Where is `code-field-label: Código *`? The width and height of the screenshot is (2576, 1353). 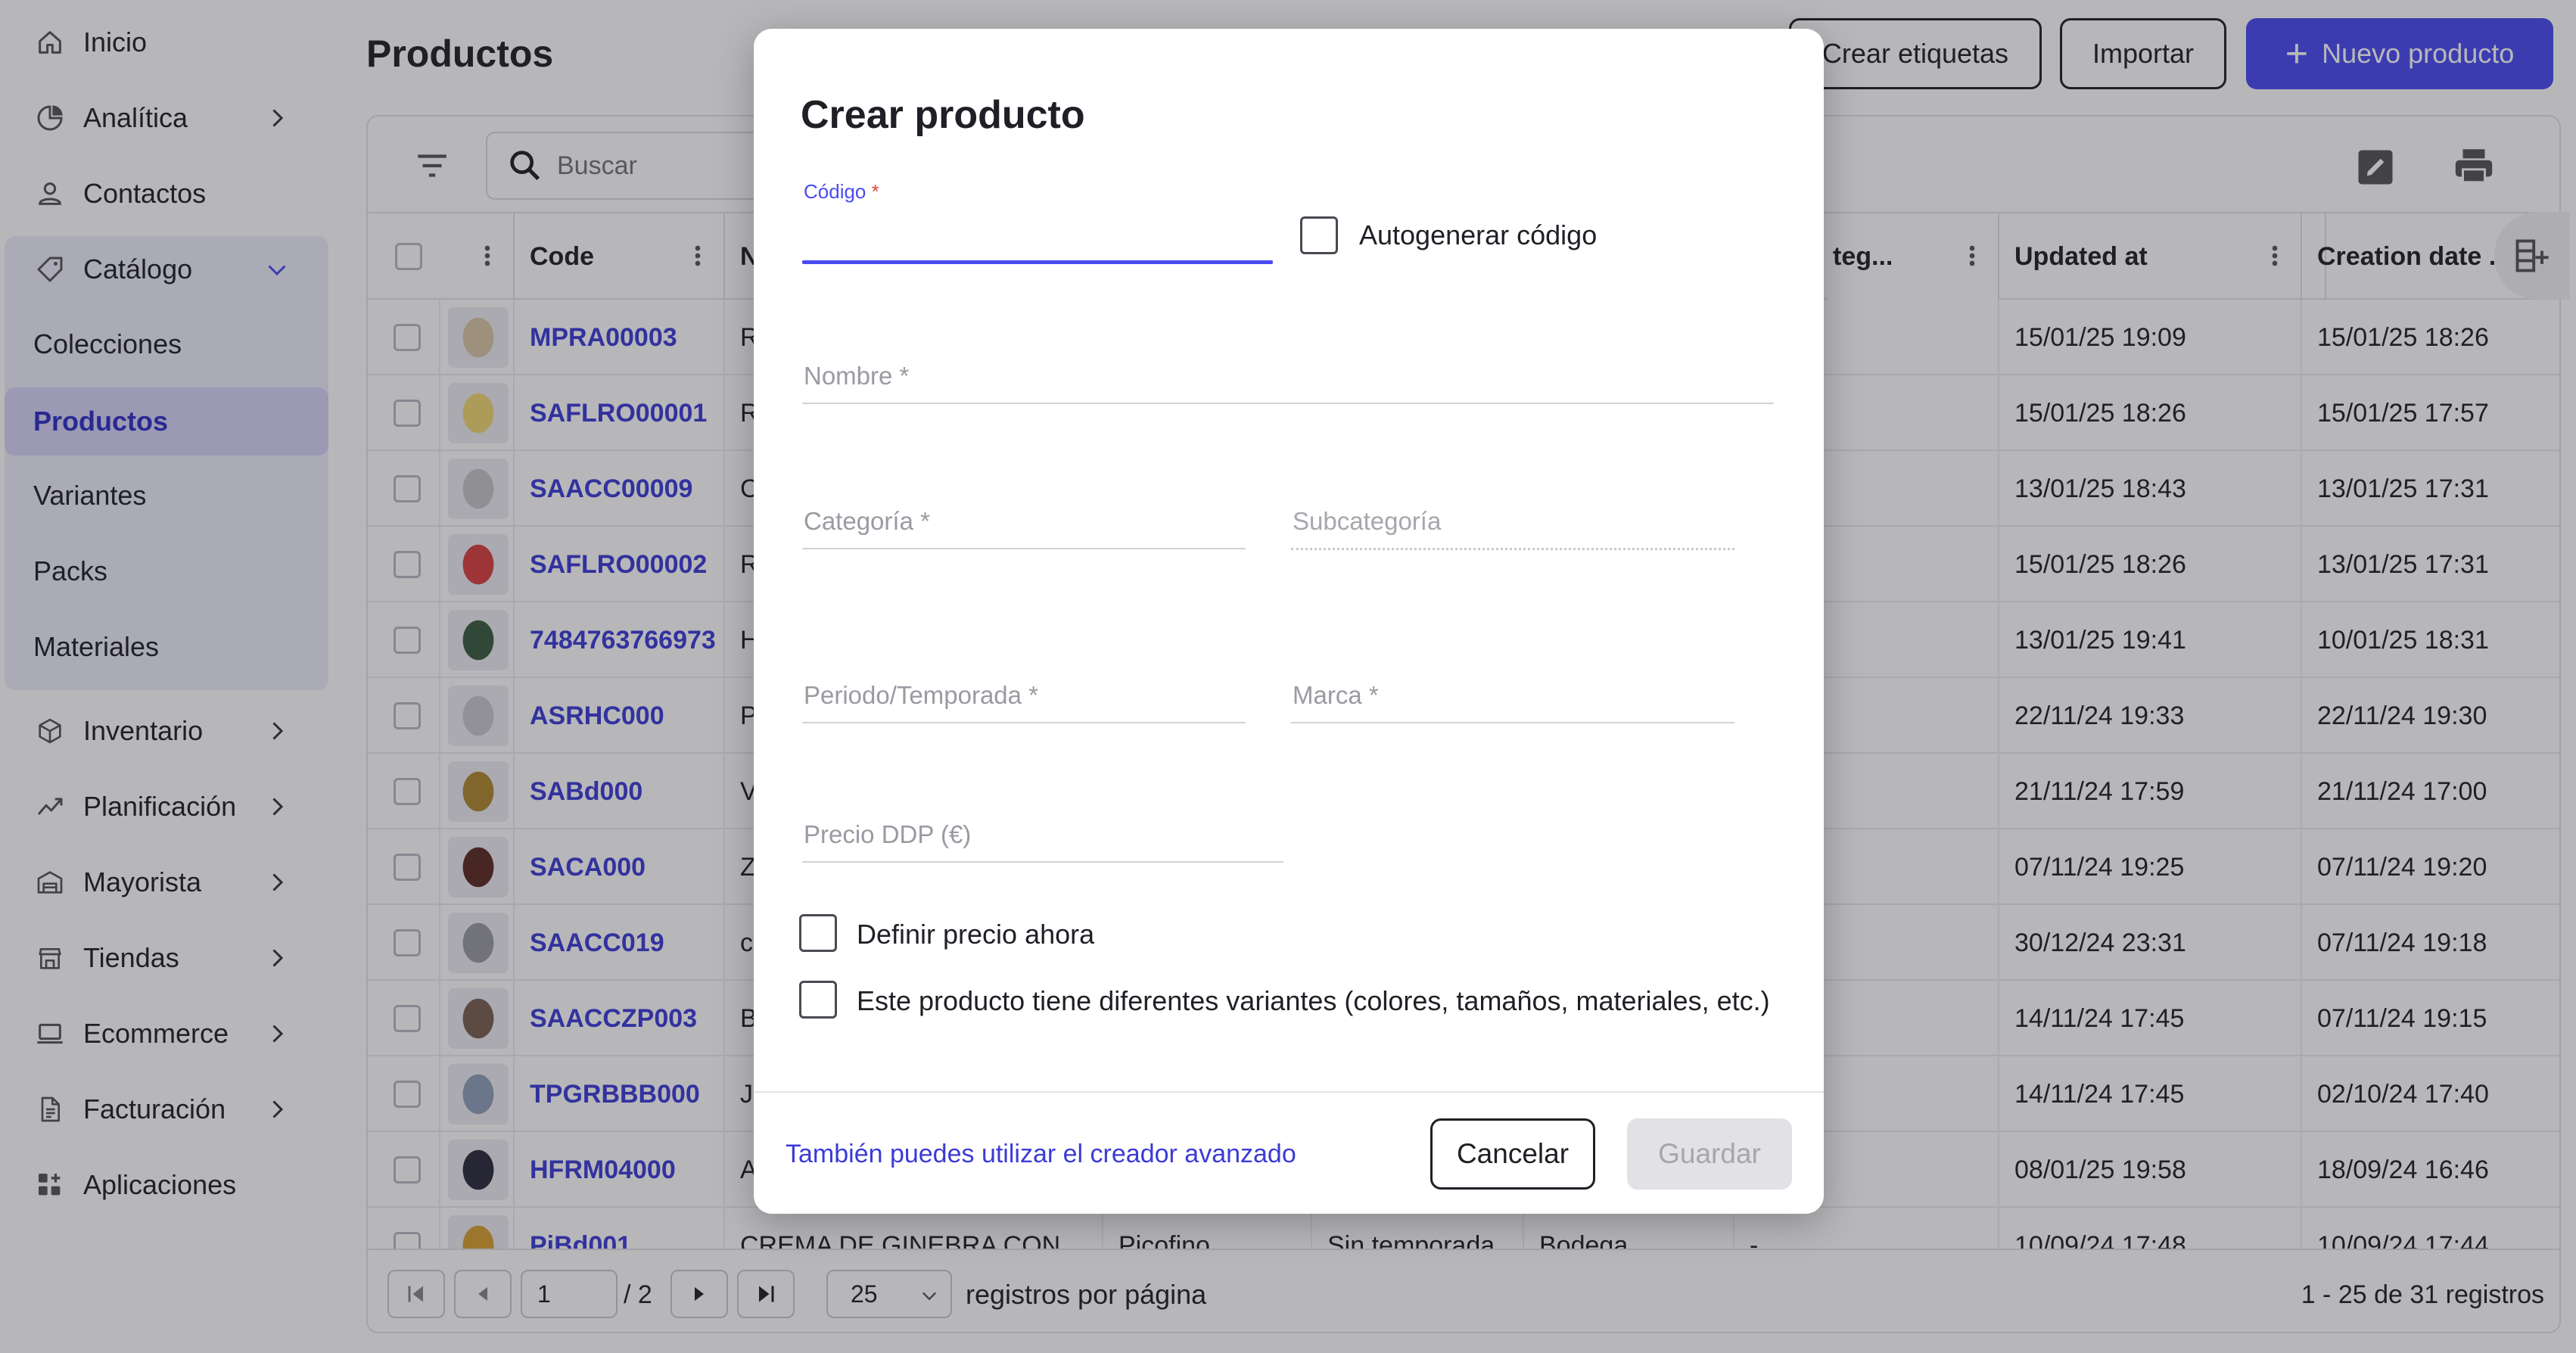 code-field-label: Código * is located at coordinates (842, 191).